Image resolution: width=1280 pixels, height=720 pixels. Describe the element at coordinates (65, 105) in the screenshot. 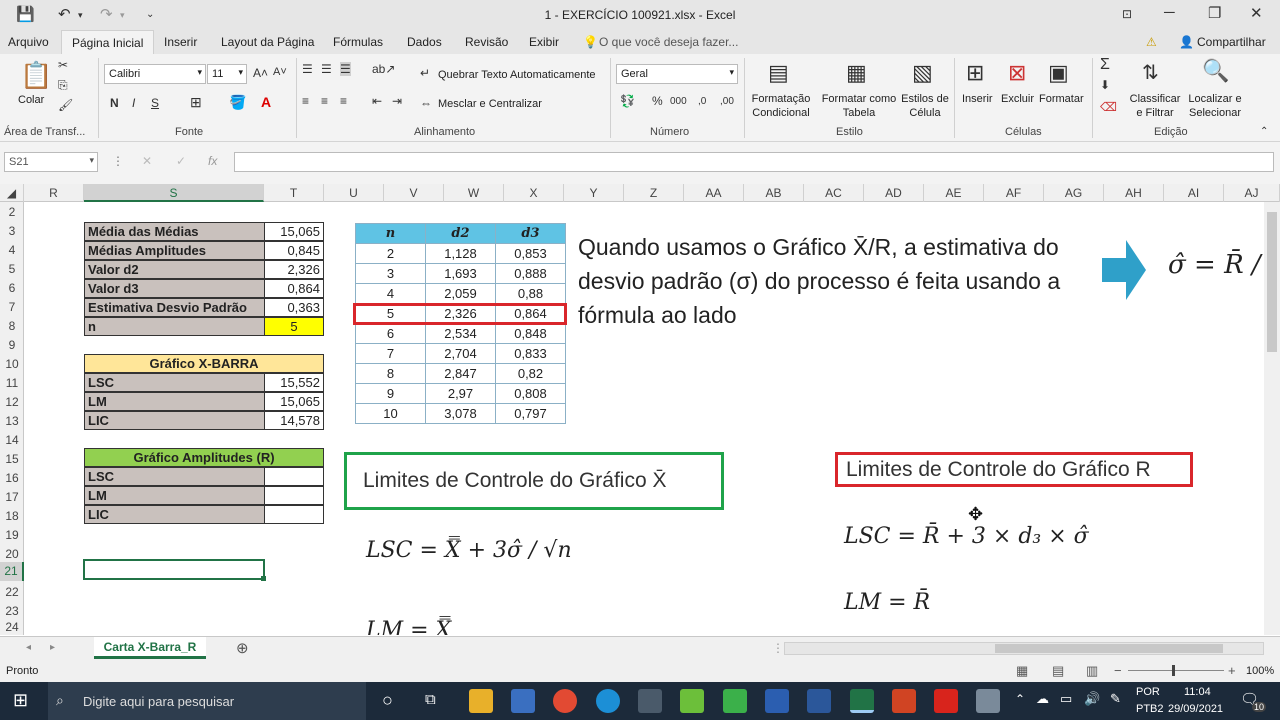

I see `format-painter-icon: 🖌` at that location.